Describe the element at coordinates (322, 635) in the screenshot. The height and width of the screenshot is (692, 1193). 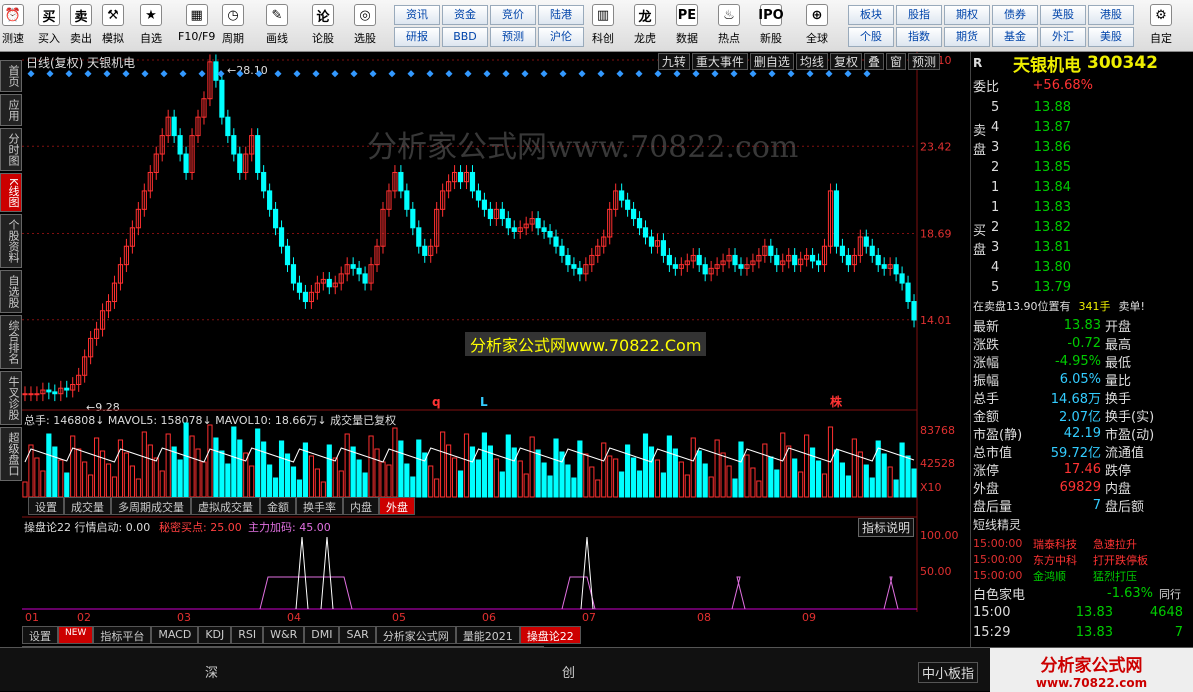
I see `indicator-tab-DMI: DMI` at that location.